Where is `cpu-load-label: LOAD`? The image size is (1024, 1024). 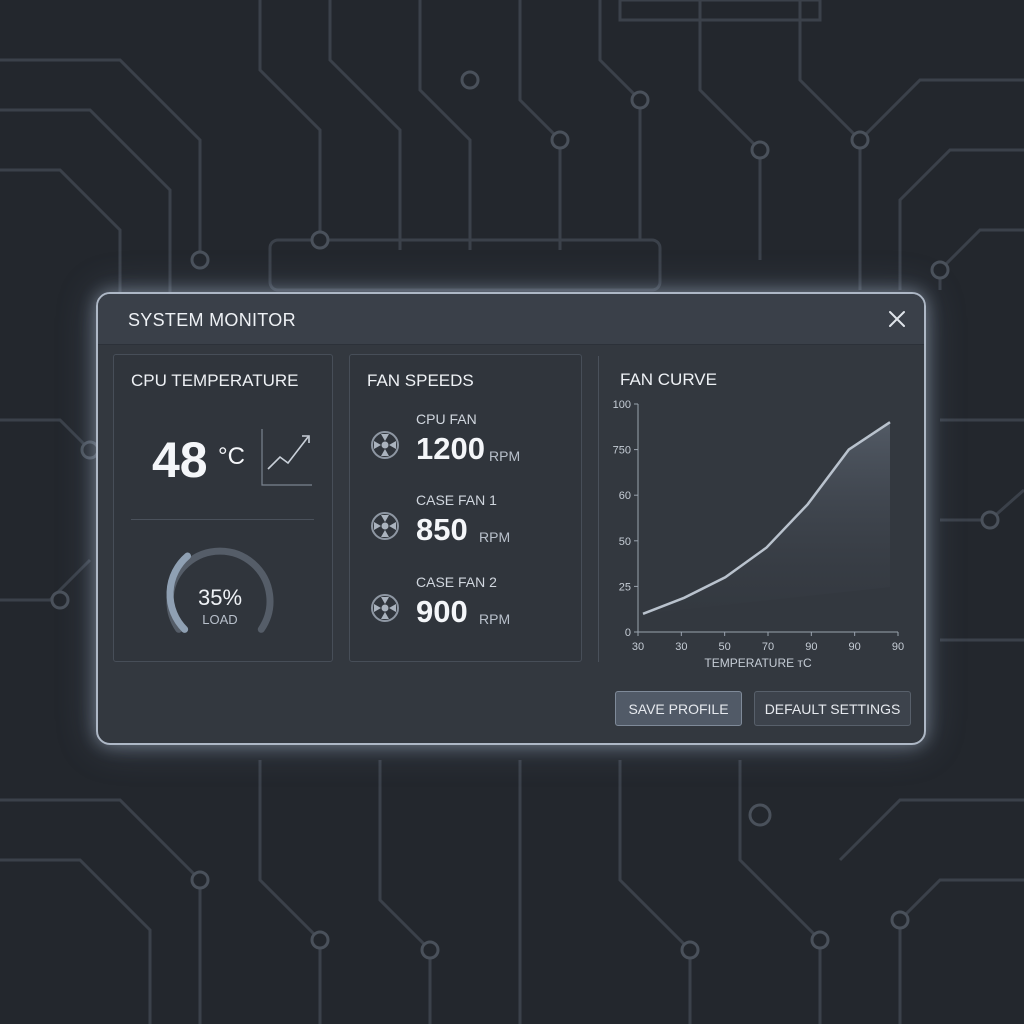 cpu-load-label: LOAD is located at coordinates (220, 619).